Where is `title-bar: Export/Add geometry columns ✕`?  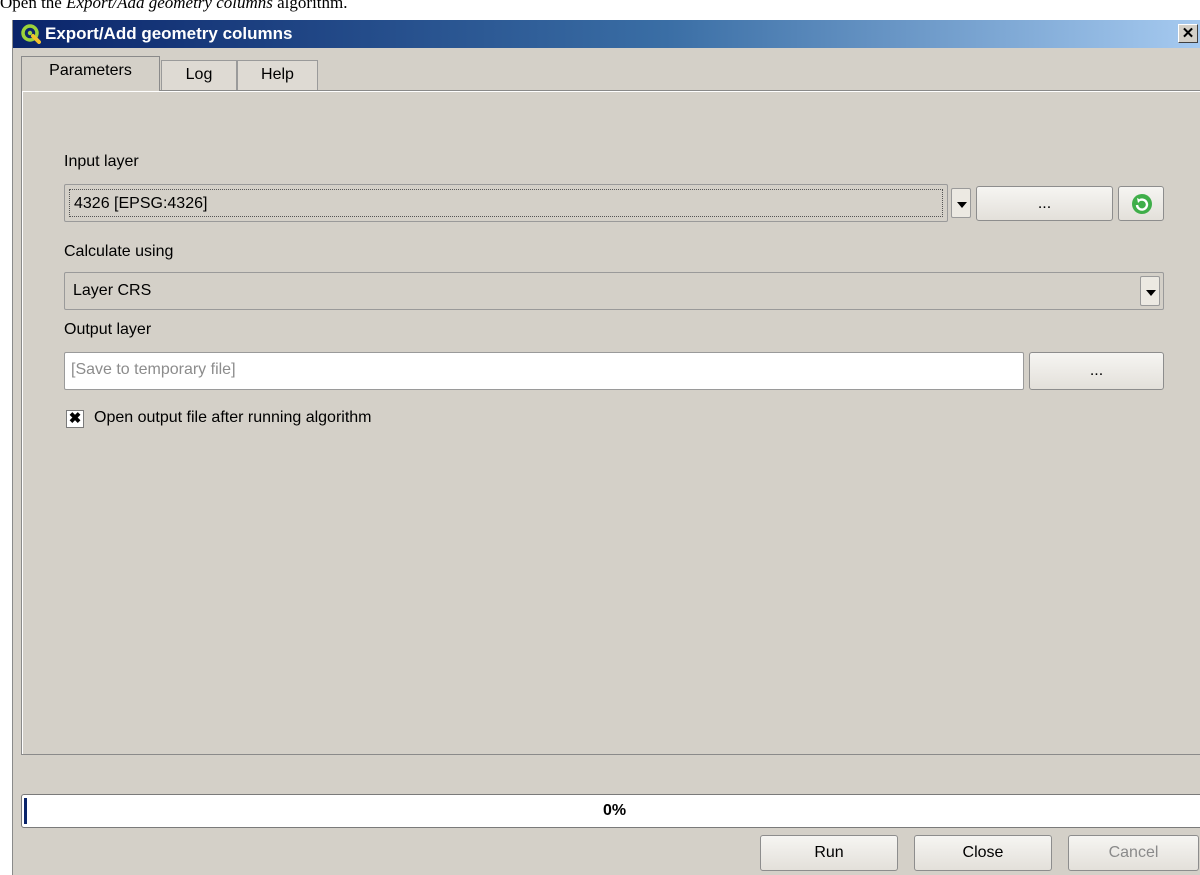 title-bar: Export/Add geometry columns ✕ is located at coordinates (606, 34).